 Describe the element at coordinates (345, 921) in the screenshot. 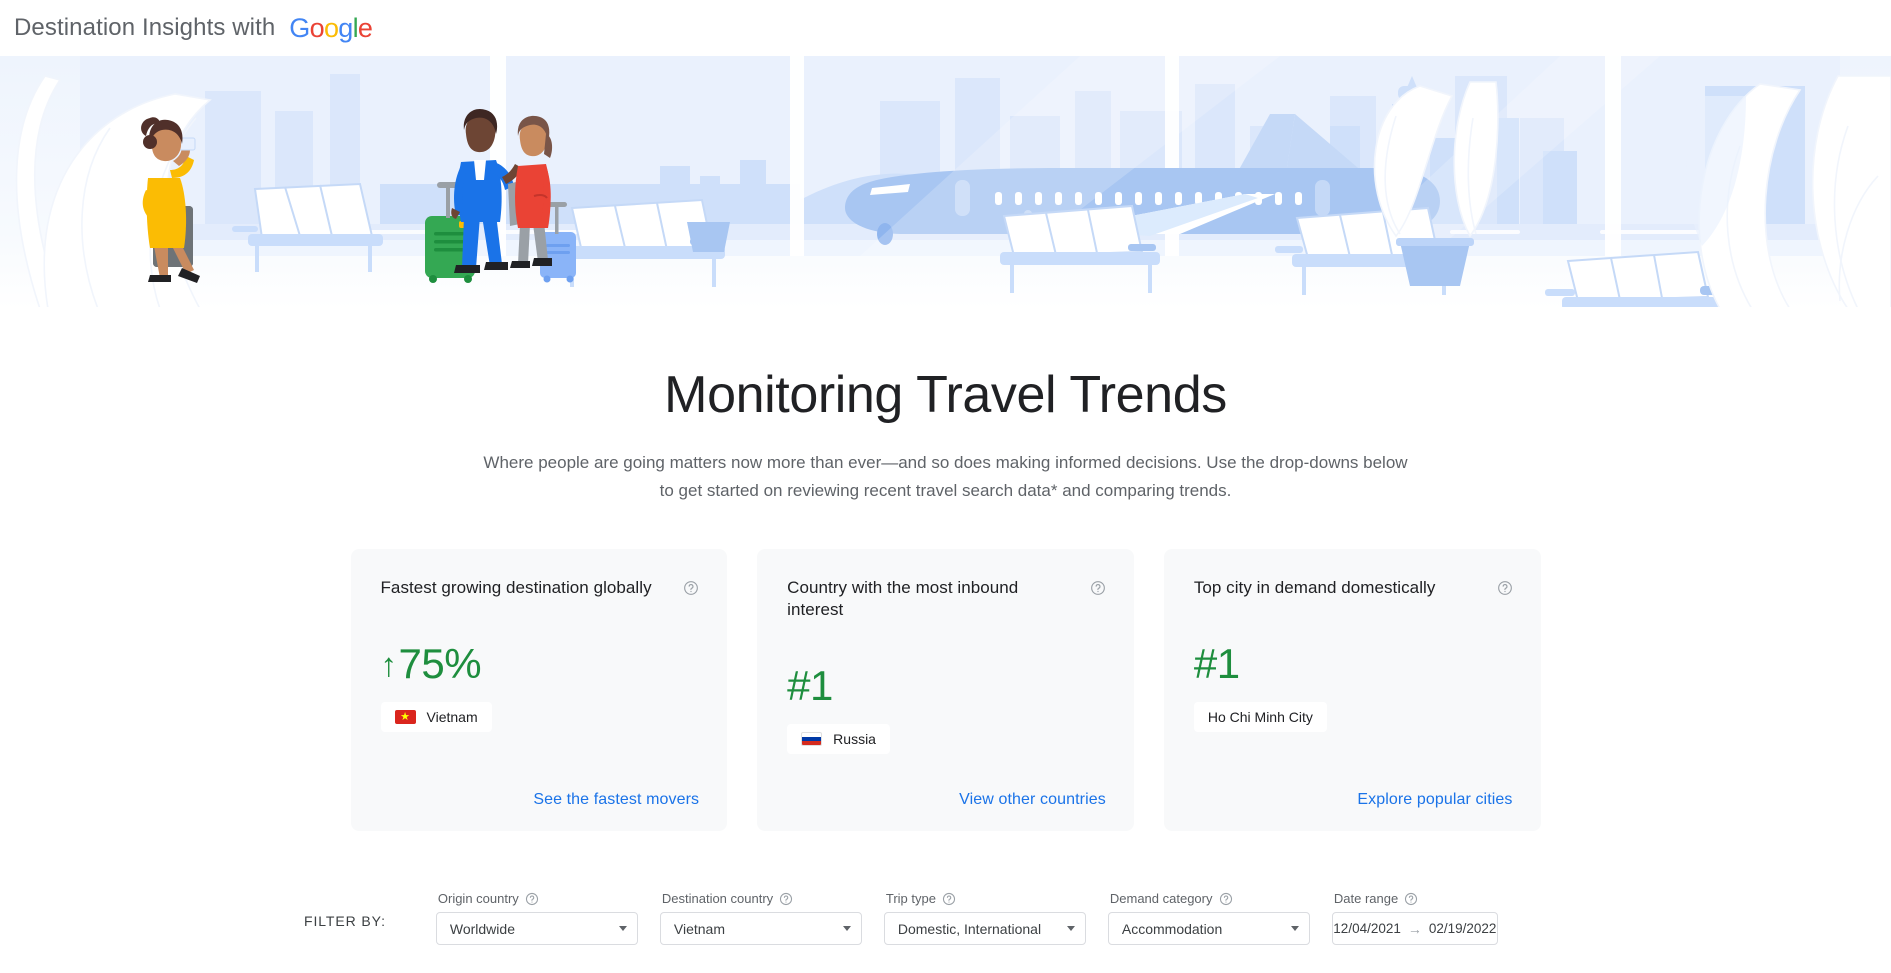

I see `filter-by-label: FILTER BY:` at that location.